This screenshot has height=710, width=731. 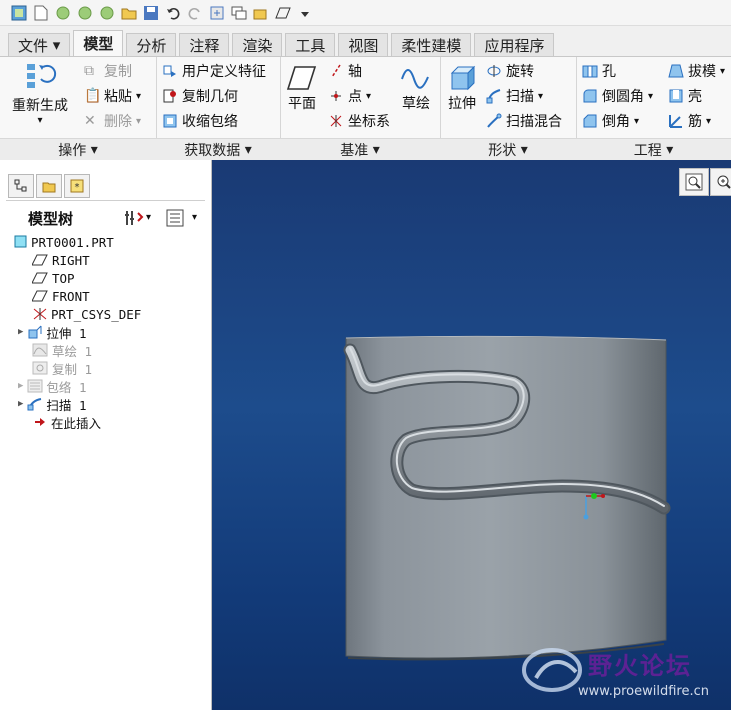 I want to click on tree-item-wrap: ▶ 包络 1, so click(x=52, y=386).